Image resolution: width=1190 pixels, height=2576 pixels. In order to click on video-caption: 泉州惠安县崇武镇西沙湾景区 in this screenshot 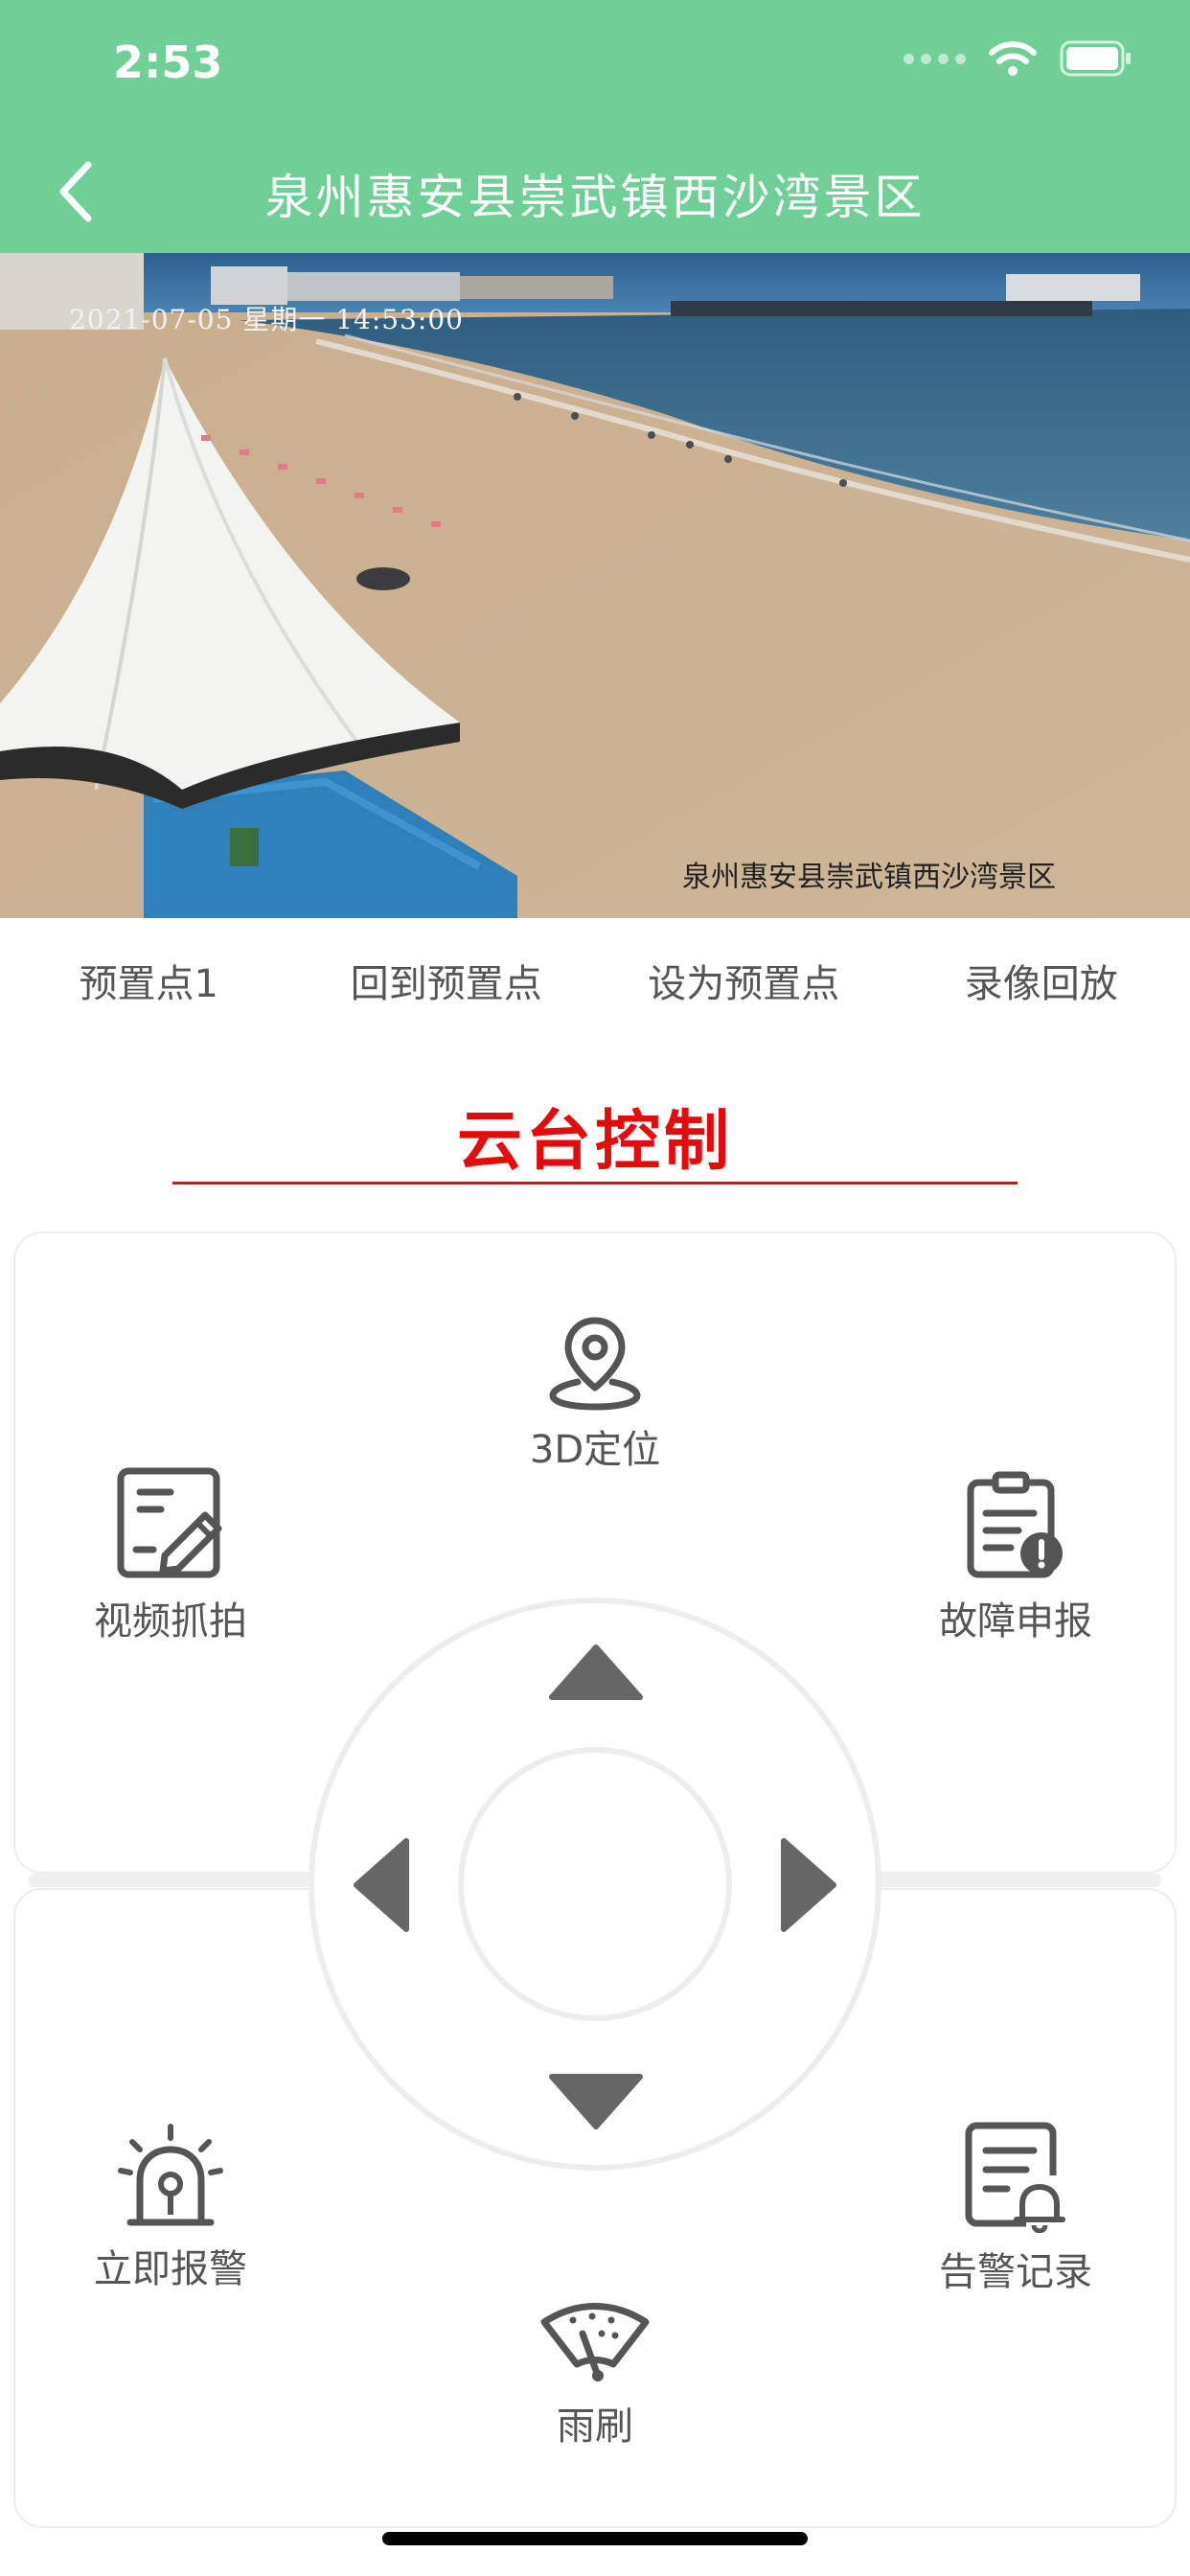, I will do `click(869, 877)`.